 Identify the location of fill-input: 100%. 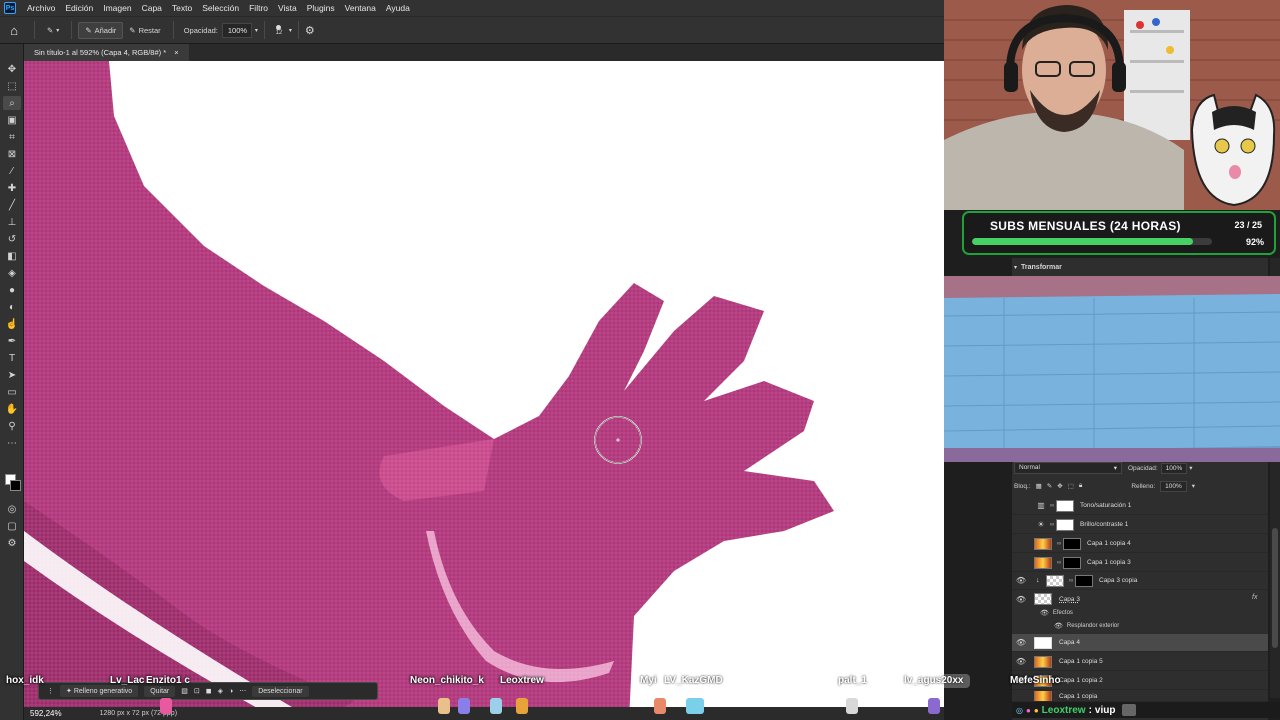
(1173, 486).